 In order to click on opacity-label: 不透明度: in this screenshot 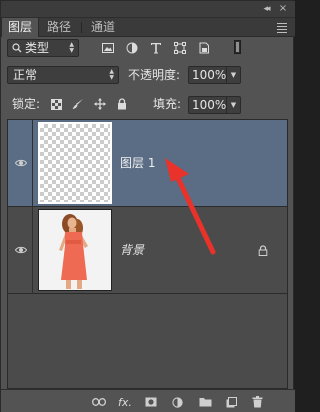, I will do `click(154, 75)`.